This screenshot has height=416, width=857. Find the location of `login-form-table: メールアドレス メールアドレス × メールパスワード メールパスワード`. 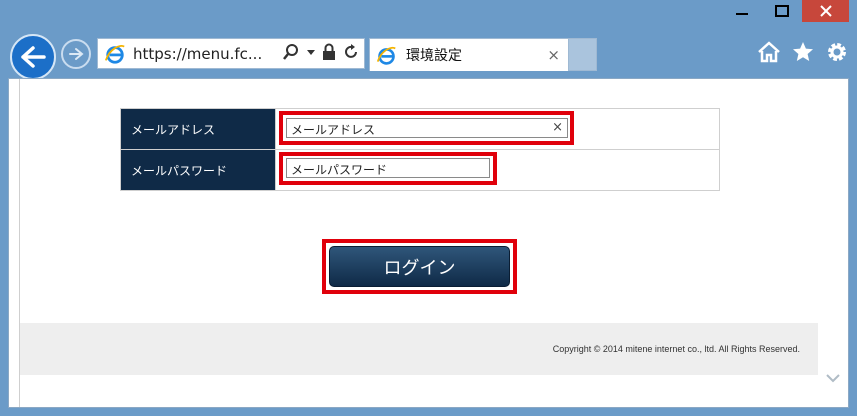

login-form-table: メールアドレス メールアドレス × メールパスワード メールパスワード is located at coordinates (420, 149).